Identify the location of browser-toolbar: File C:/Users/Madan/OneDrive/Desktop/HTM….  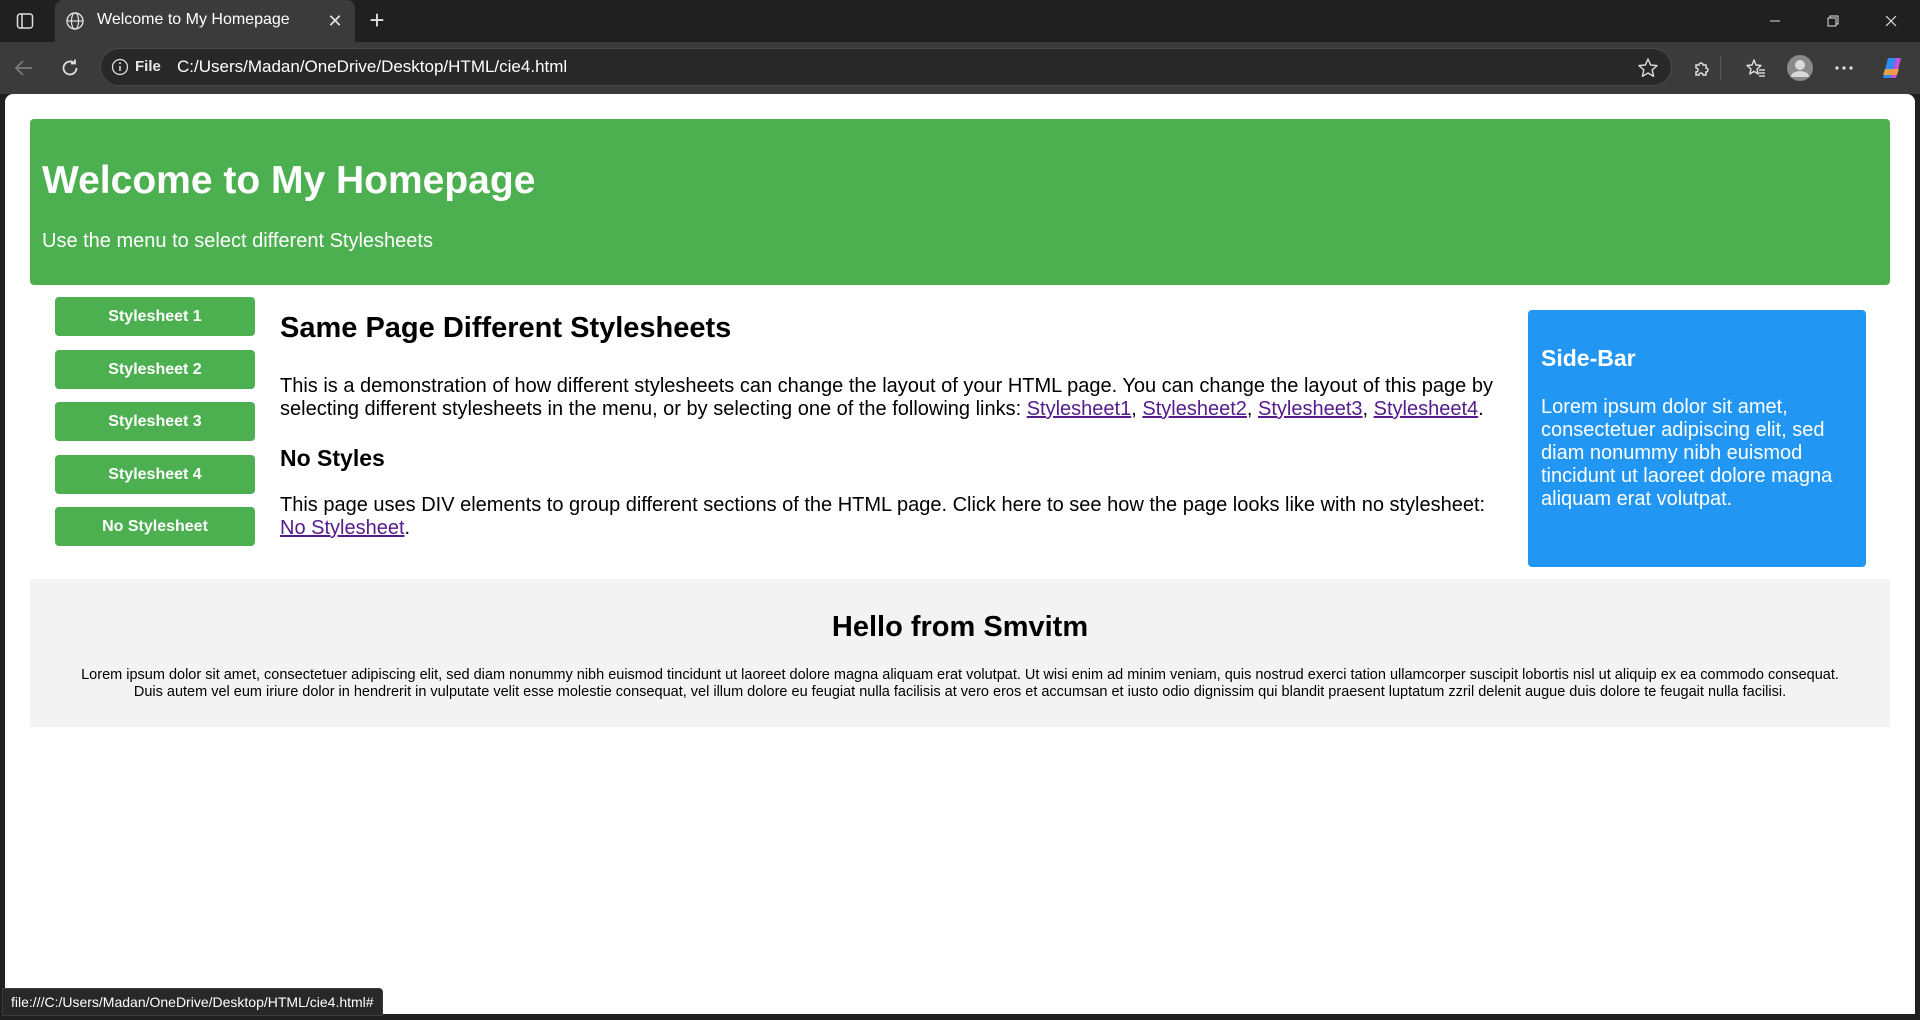
(960, 68).